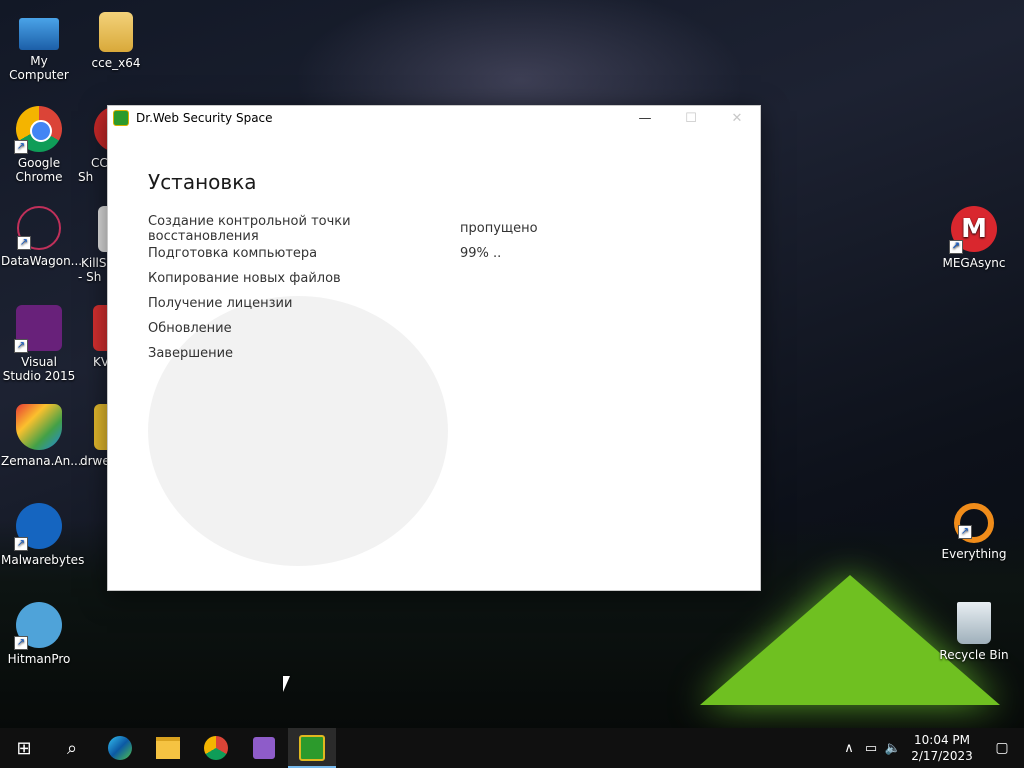  I want to click on clock-date: 2/17/2023, so click(942, 756).